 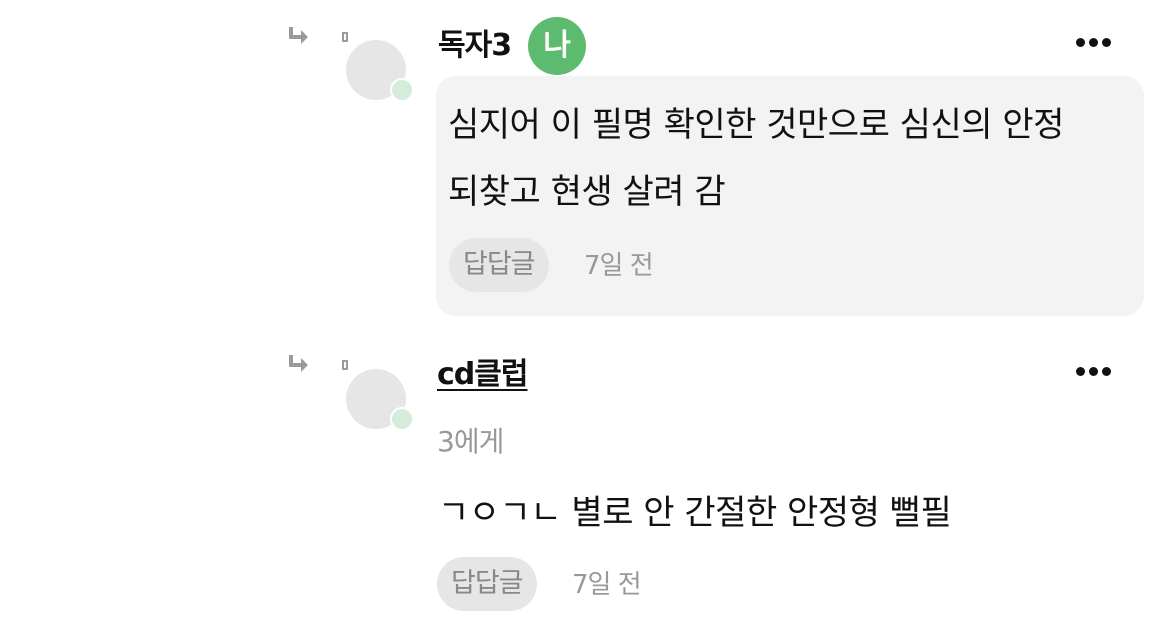 I want to click on comment-author: 독자3, so click(x=475, y=46).